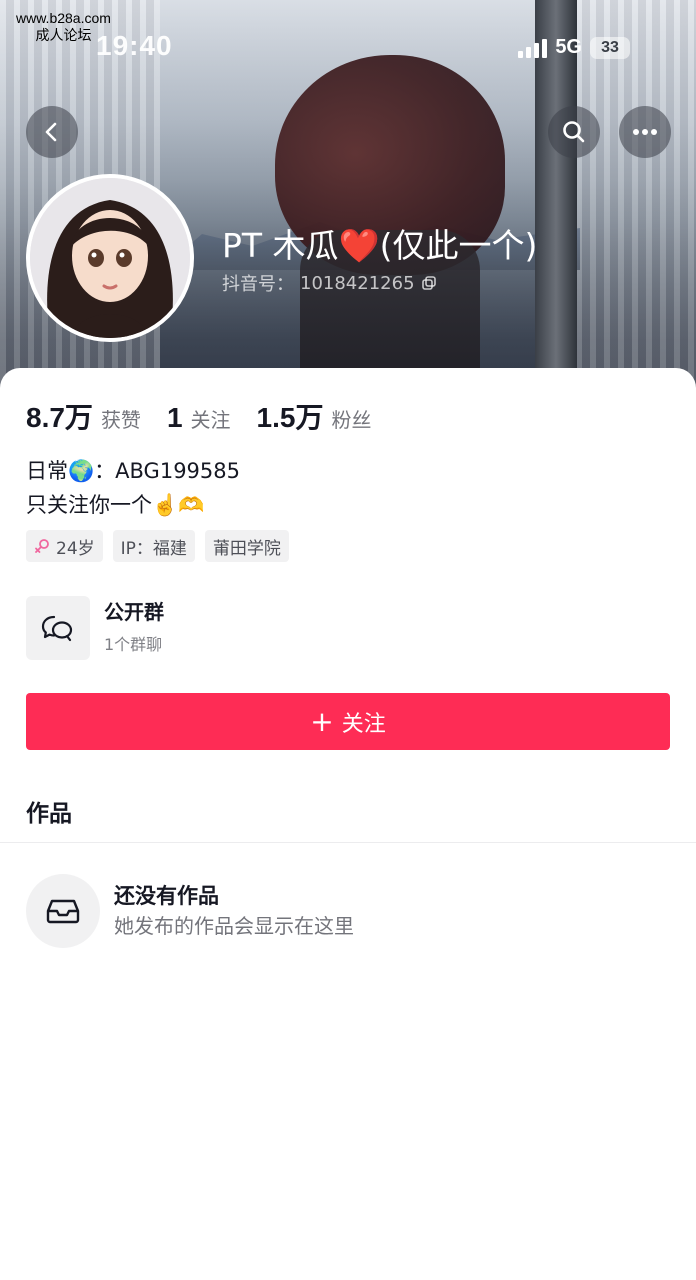 The image size is (696, 1280). Describe the element at coordinates (280, 245) in the screenshot. I see `nickname-text: PT 木瓜` at that location.